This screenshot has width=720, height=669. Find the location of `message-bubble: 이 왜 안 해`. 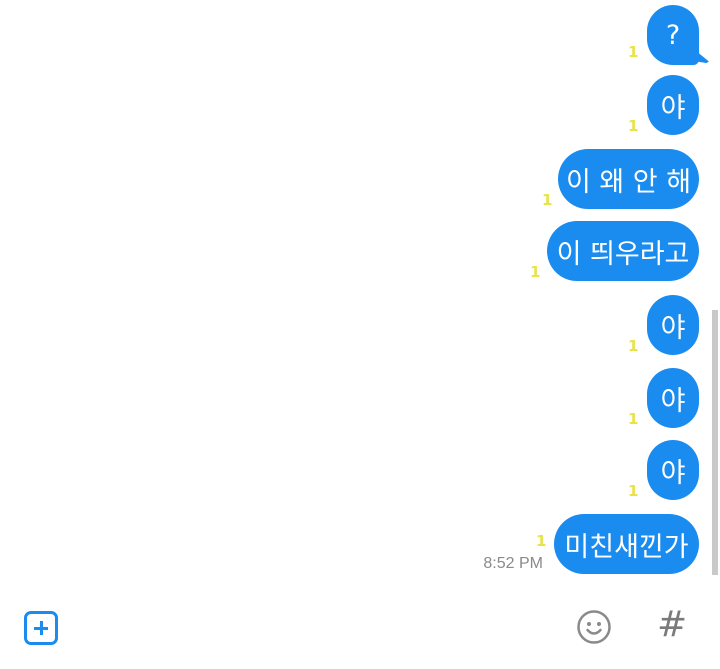

message-bubble: 이 왜 안 해 is located at coordinates (628, 179).